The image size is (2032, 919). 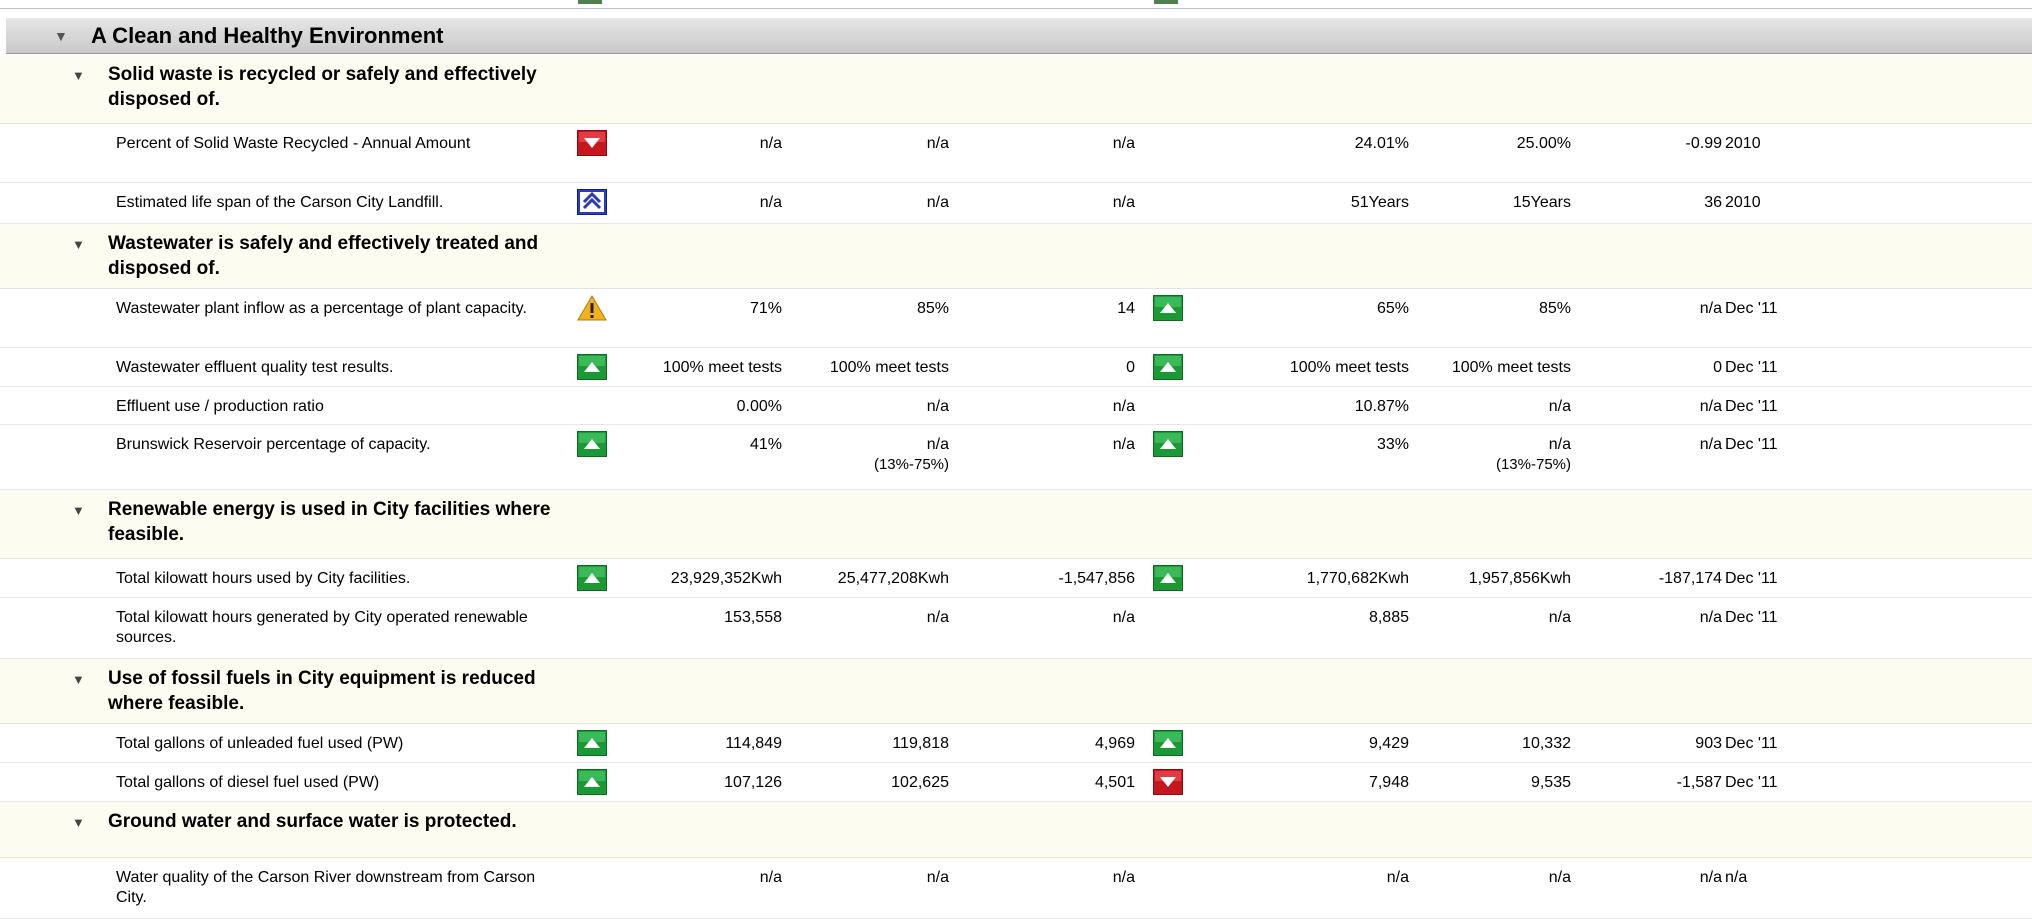 I want to click on target-value: 102,625, so click(x=920, y=782).